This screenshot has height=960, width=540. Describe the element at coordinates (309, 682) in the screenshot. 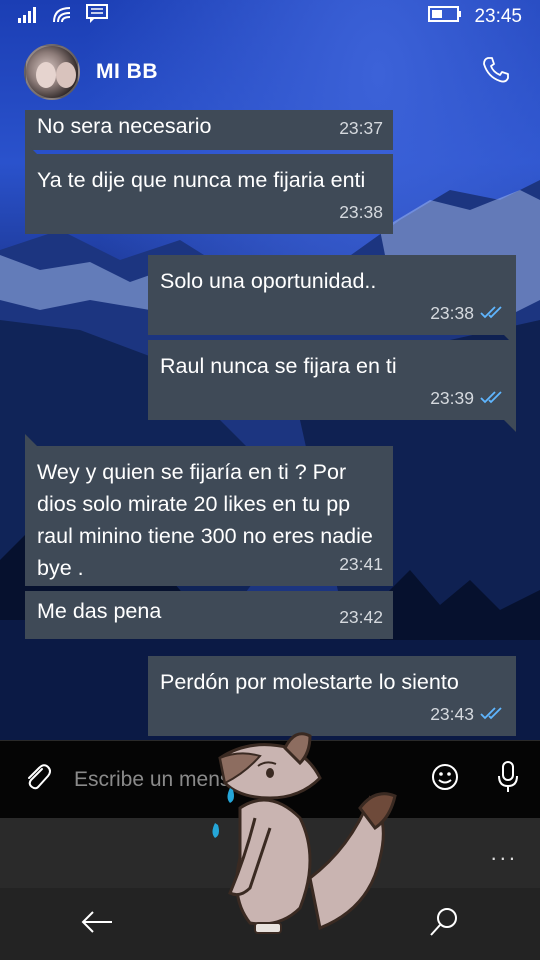

I see `message-text: Perdón por molestarte lo siento` at that location.